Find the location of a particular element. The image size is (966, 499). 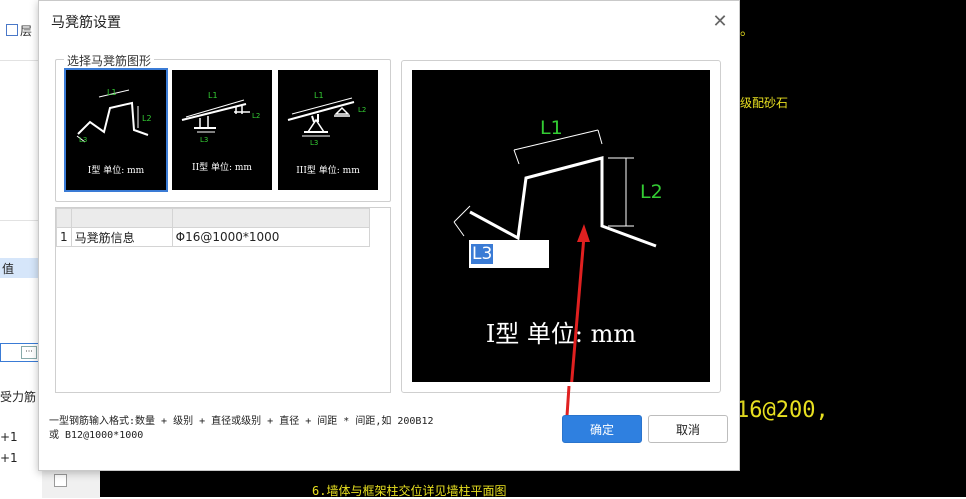

preview-dim-l2: L2 is located at coordinates (651, 192).